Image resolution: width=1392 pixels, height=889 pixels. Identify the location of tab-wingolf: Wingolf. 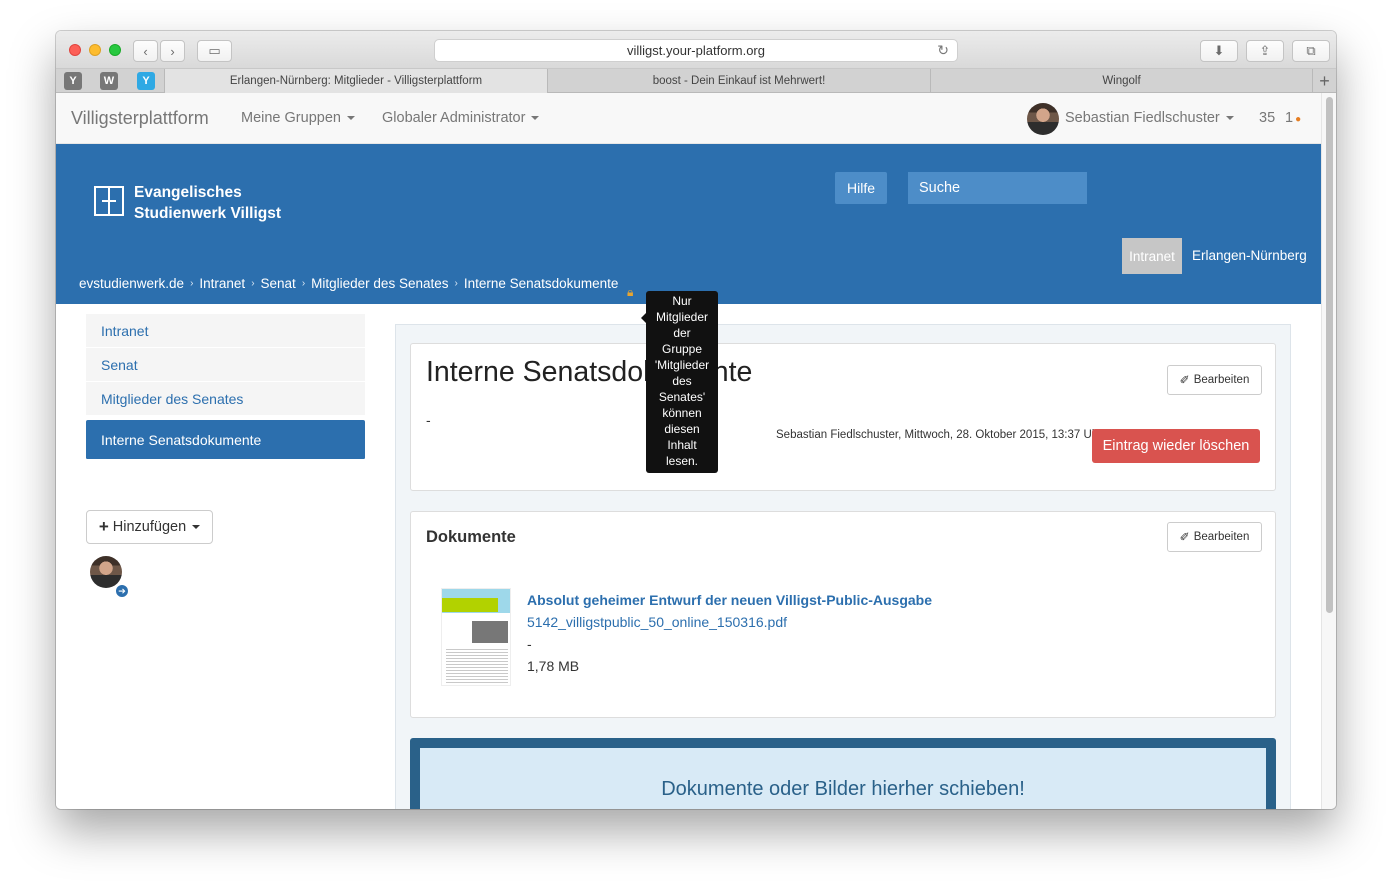
(1121, 81).